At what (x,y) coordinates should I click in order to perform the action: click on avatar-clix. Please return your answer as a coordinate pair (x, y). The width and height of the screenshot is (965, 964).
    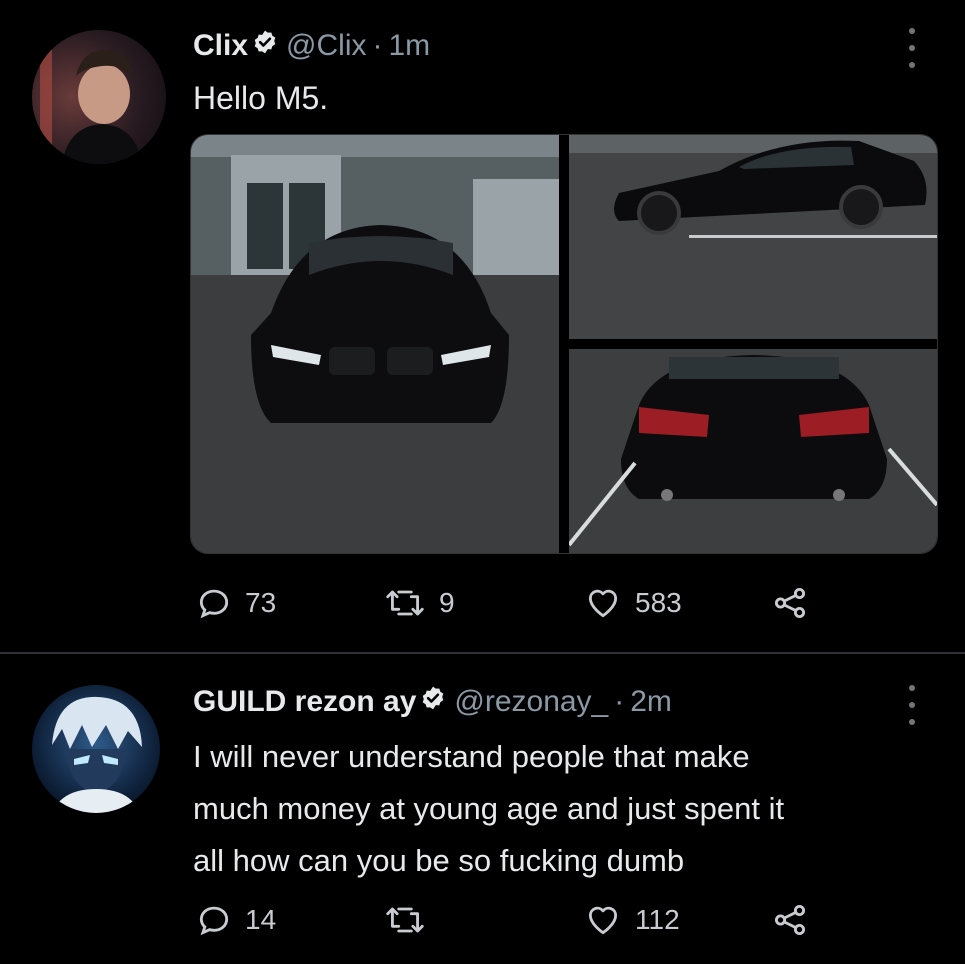
    Looking at the image, I should click on (99, 97).